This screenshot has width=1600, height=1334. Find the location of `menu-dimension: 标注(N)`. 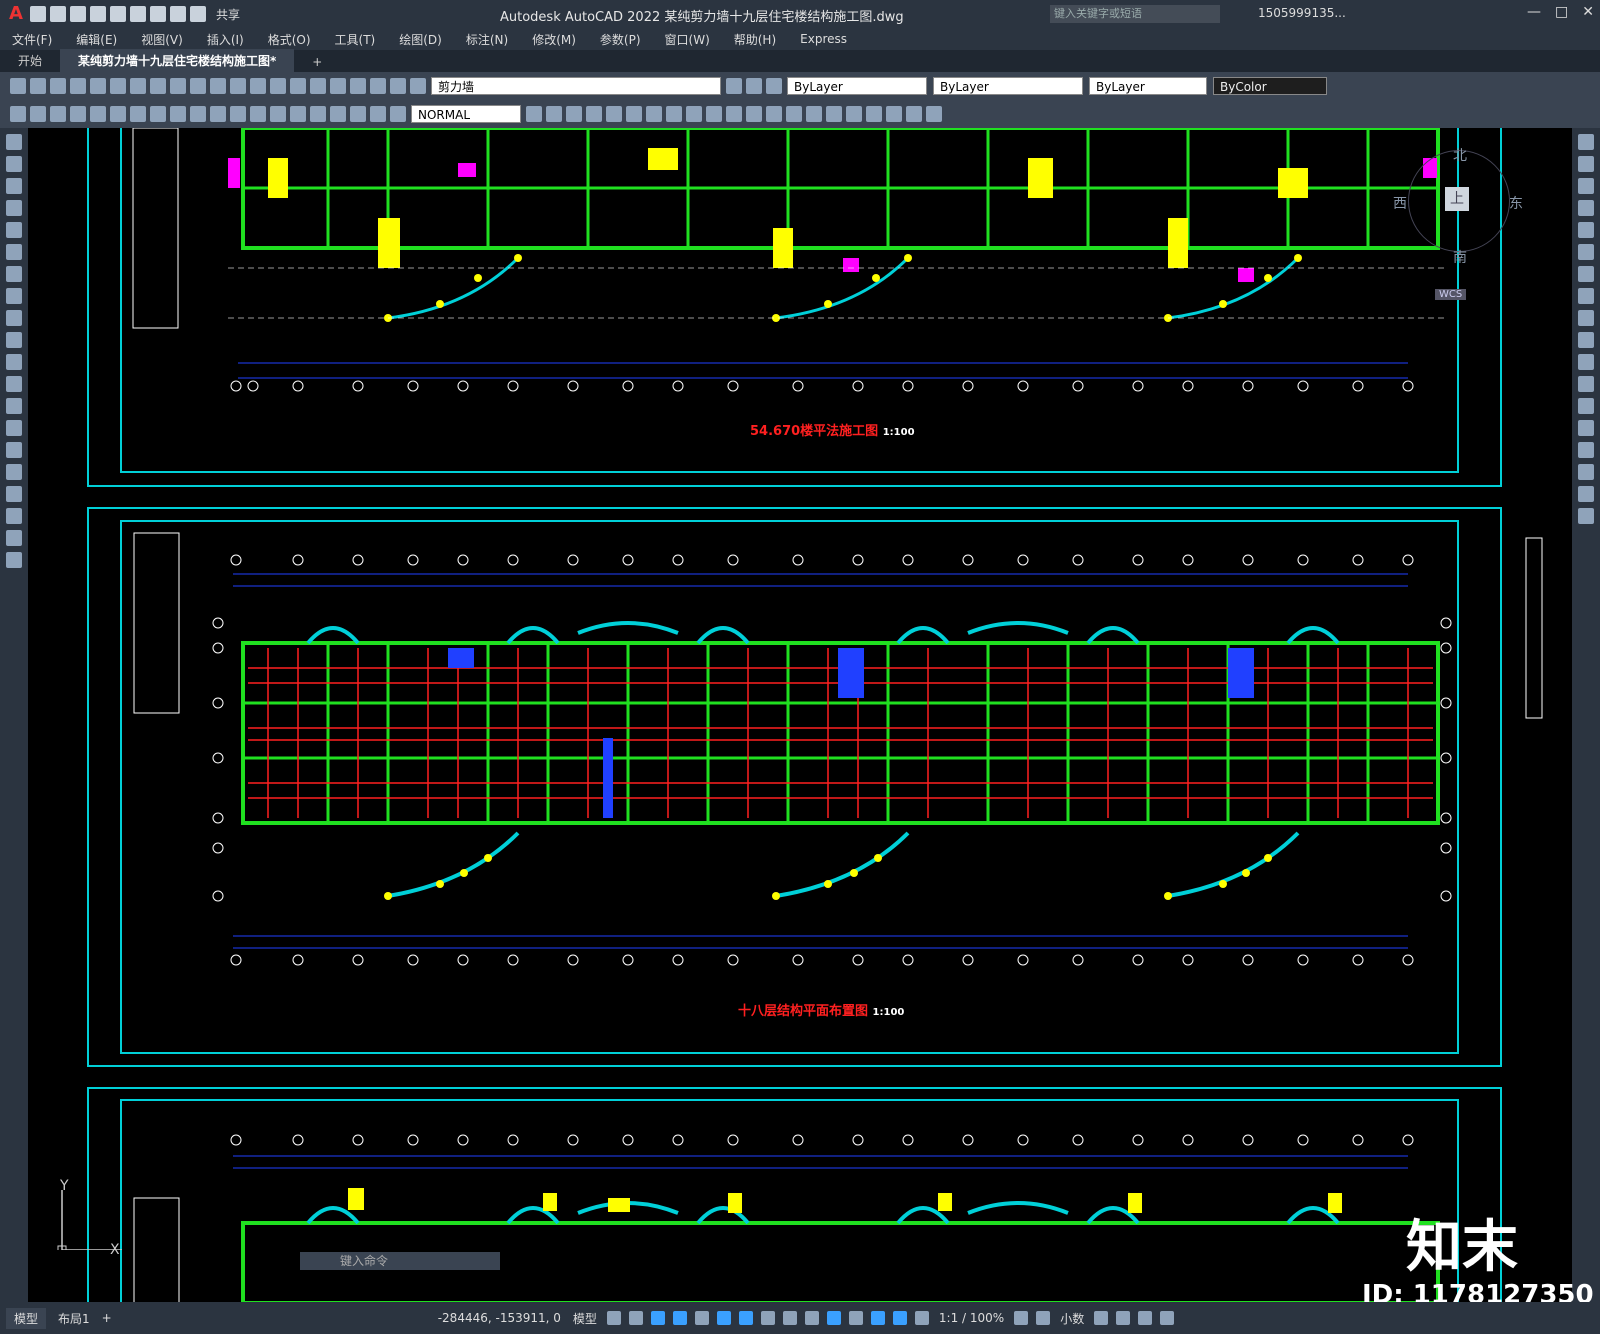

menu-dimension: 标注(N) is located at coordinates (487, 39).